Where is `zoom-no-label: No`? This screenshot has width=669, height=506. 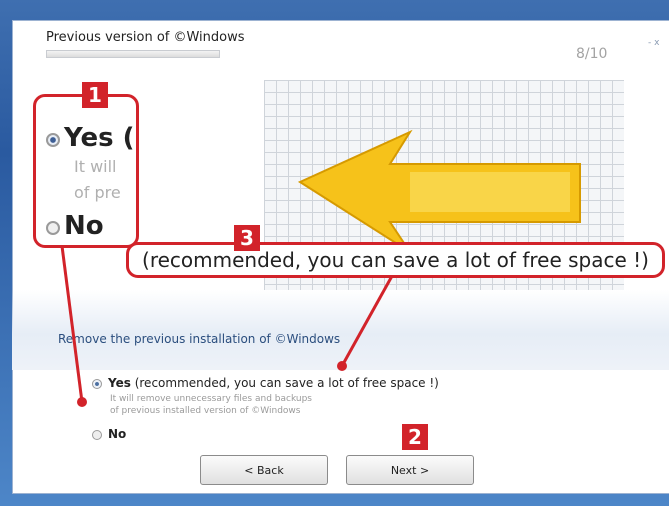 zoom-no-label: No is located at coordinates (84, 226).